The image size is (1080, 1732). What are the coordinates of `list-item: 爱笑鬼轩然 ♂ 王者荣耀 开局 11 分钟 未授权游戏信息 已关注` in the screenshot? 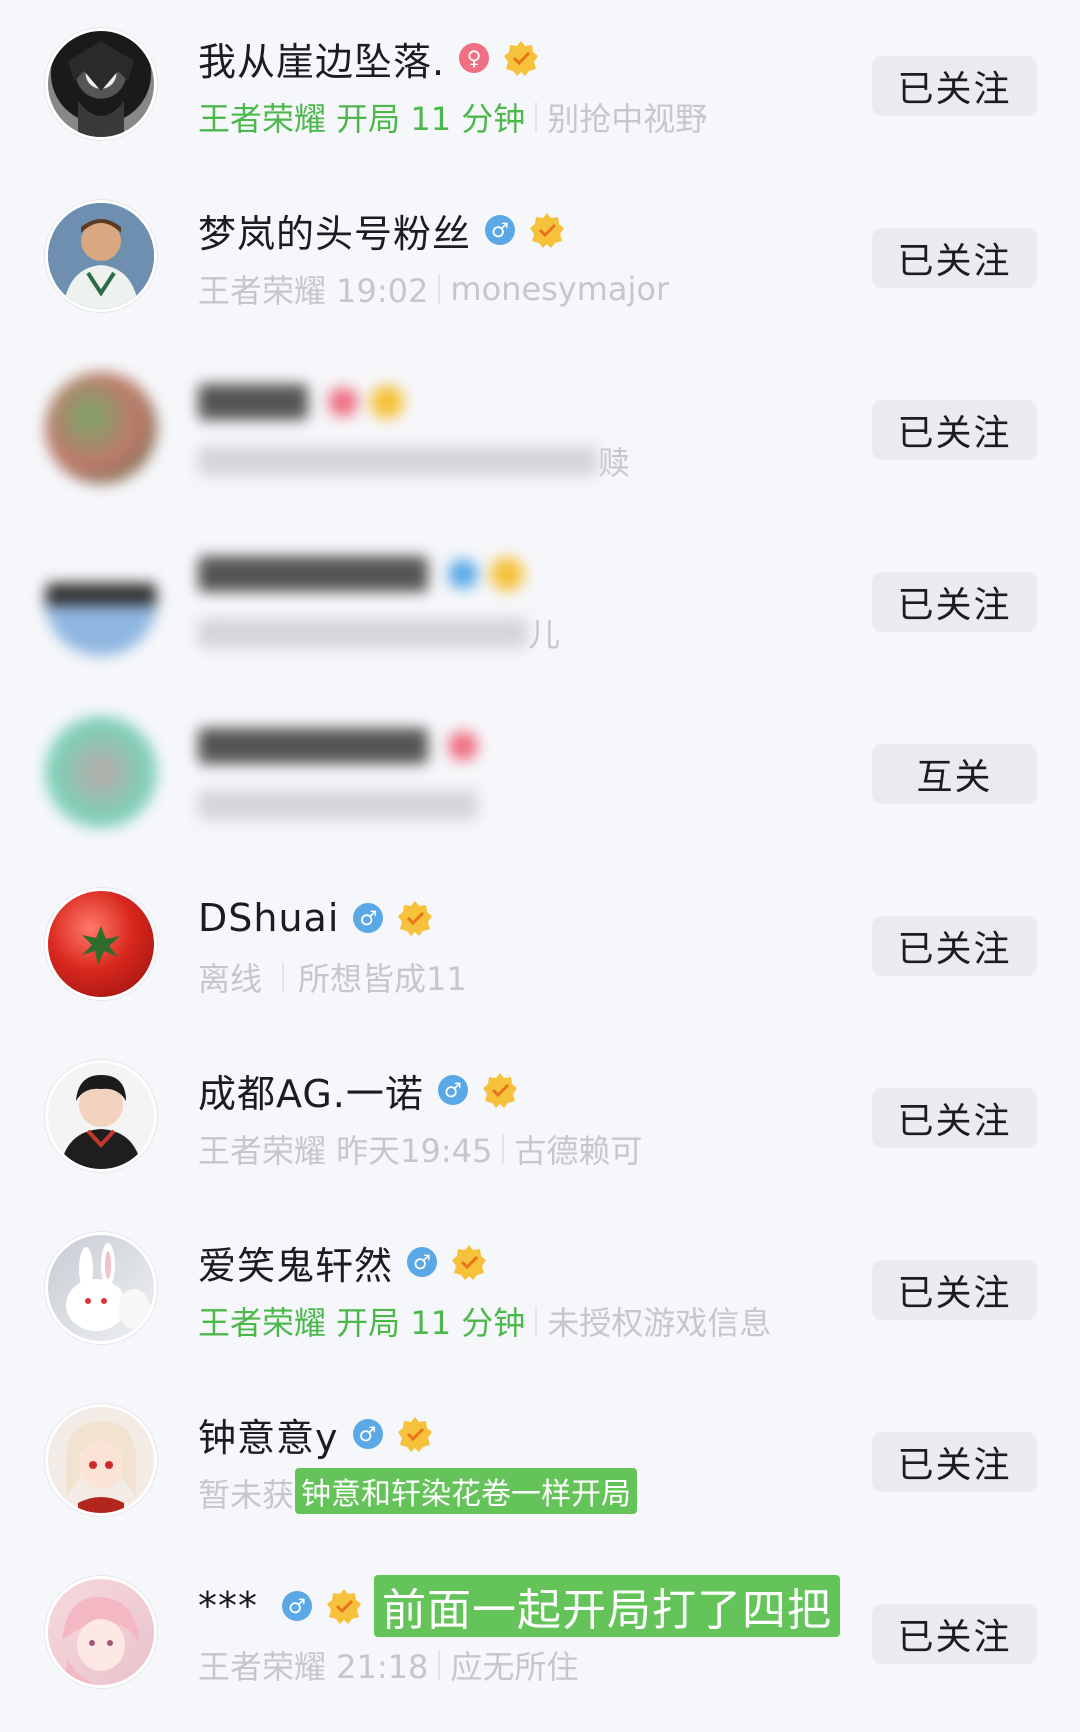 It's located at (540, 1290).